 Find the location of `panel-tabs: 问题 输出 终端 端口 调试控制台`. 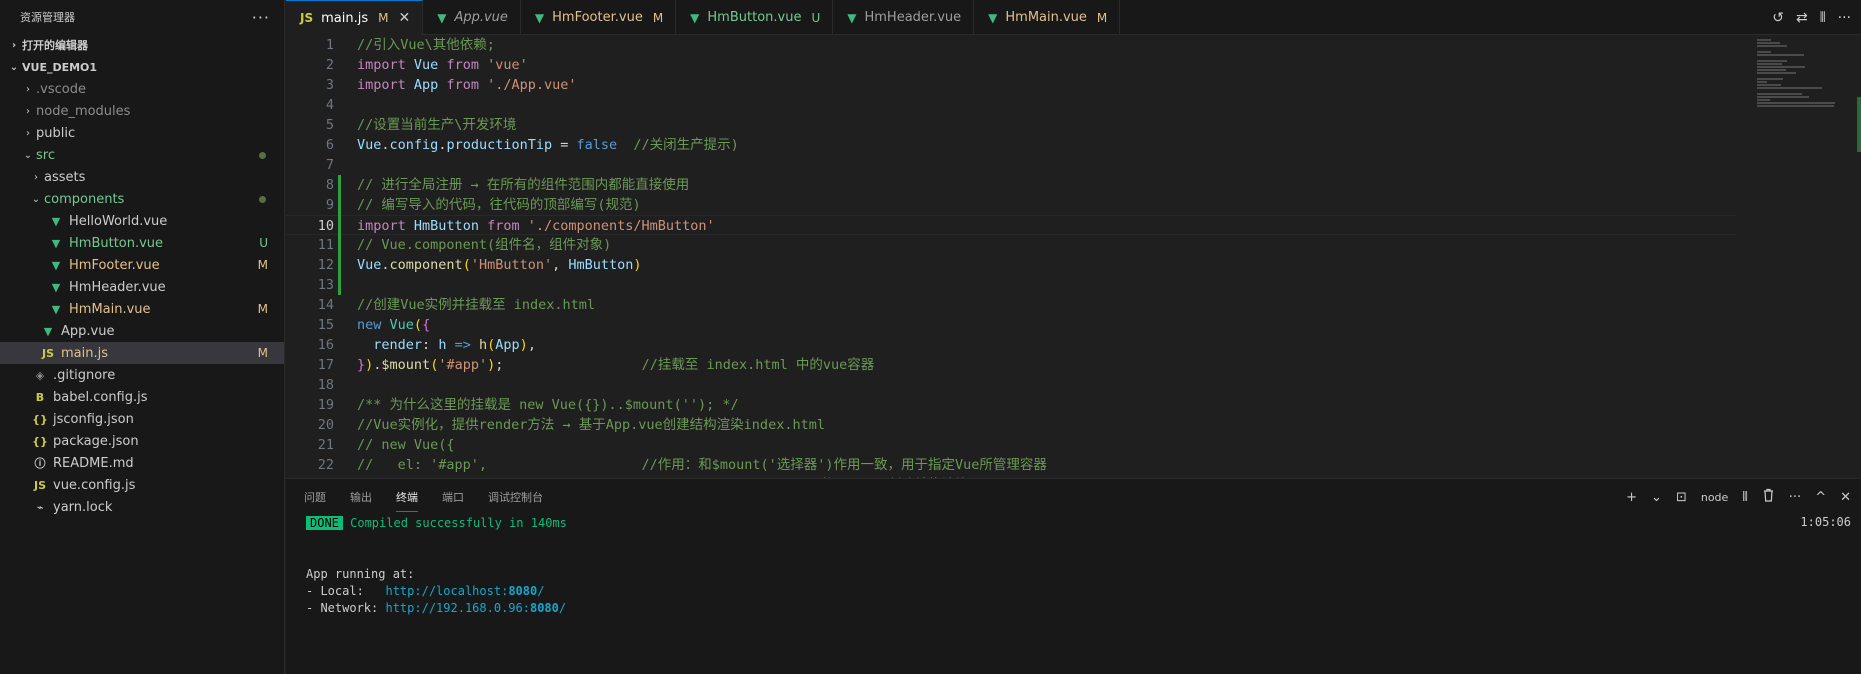

panel-tabs: 问题 输出 终端 端口 调试控制台 is located at coordinates (1073, 497).